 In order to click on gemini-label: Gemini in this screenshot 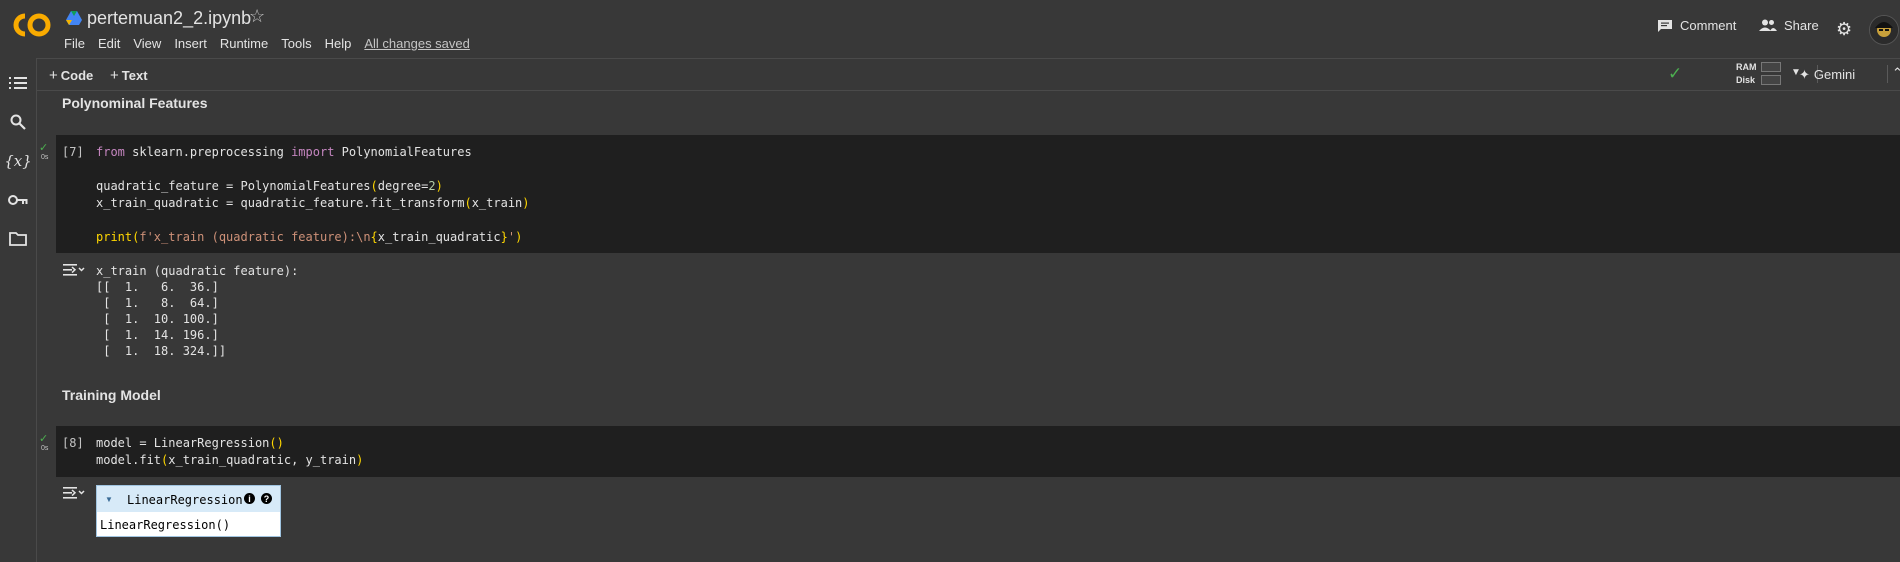, I will do `click(1834, 74)`.